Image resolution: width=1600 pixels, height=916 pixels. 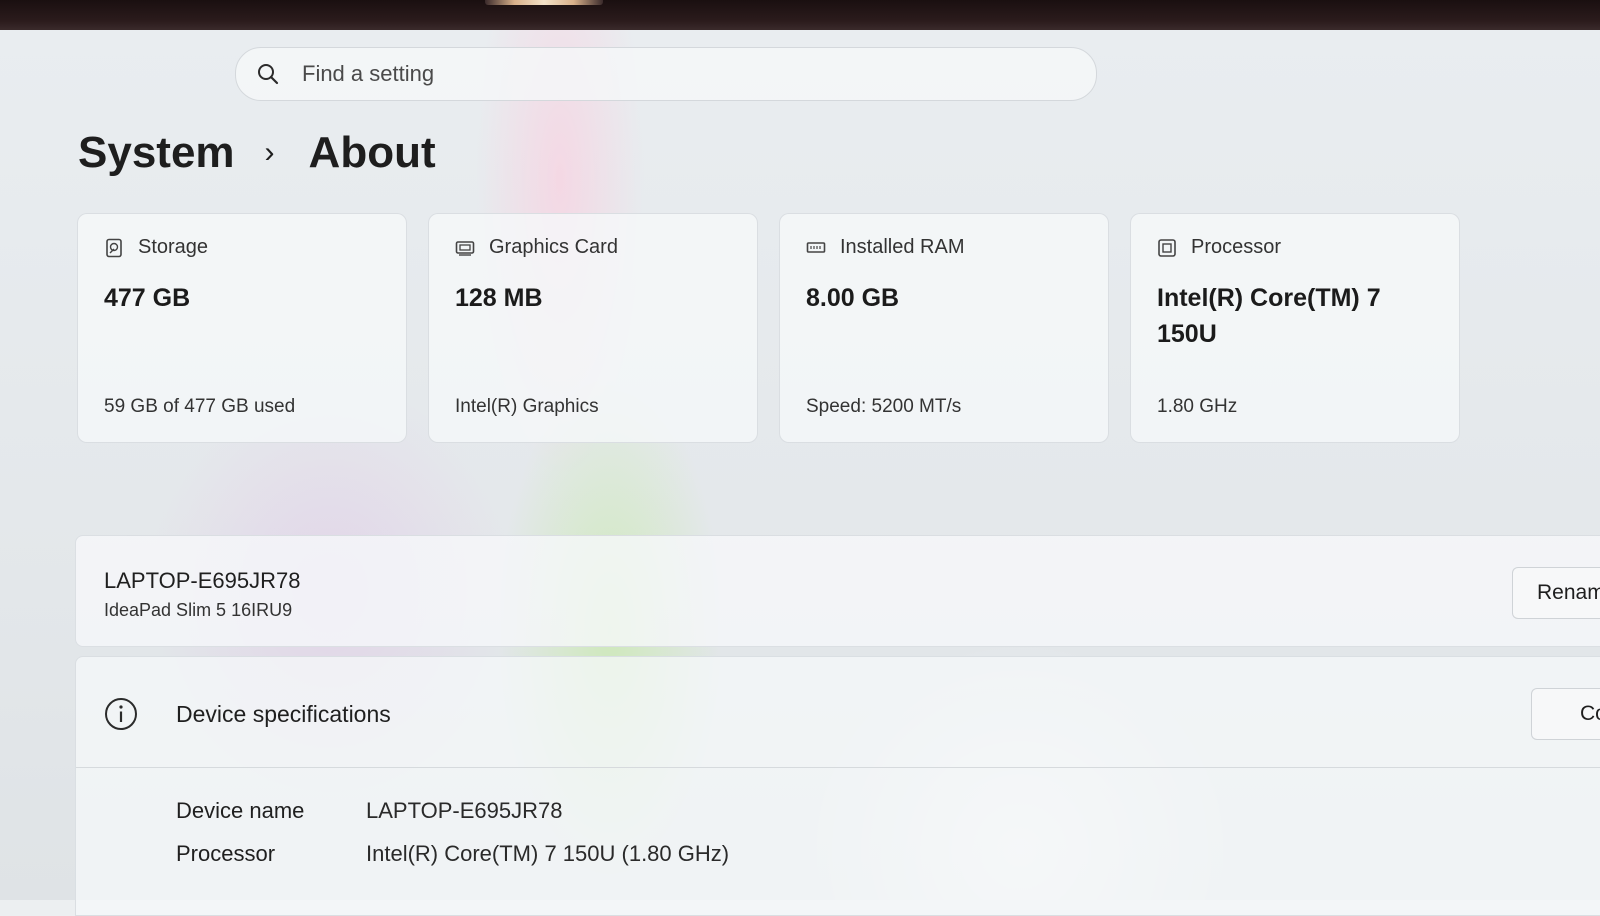 I want to click on breadcrumb: System › About, so click(x=257, y=153).